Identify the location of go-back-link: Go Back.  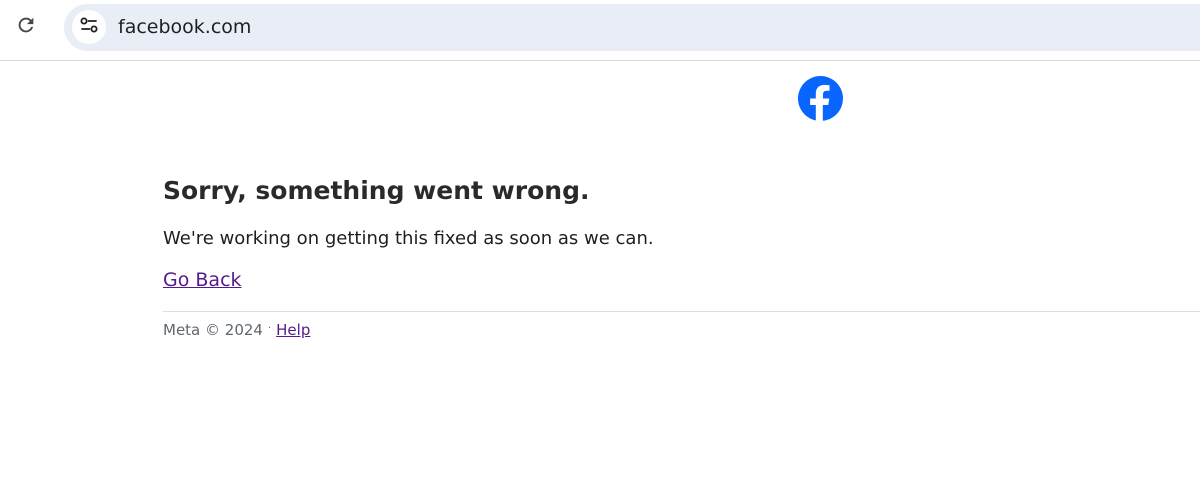
(202, 280).